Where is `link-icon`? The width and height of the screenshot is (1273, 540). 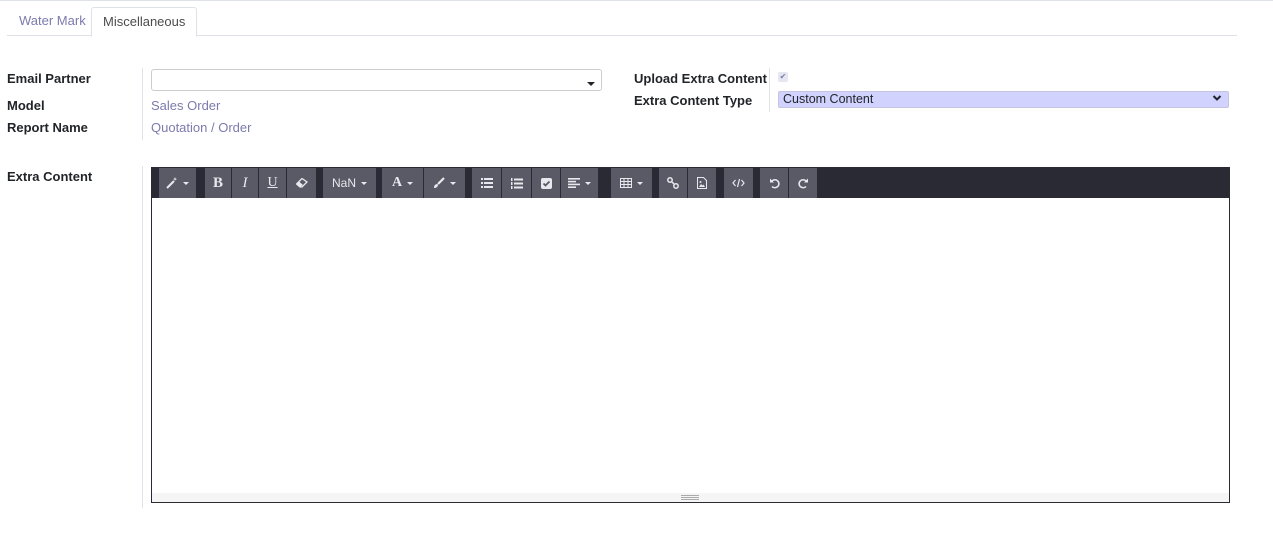 link-icon is located at coordinates (673, 183).